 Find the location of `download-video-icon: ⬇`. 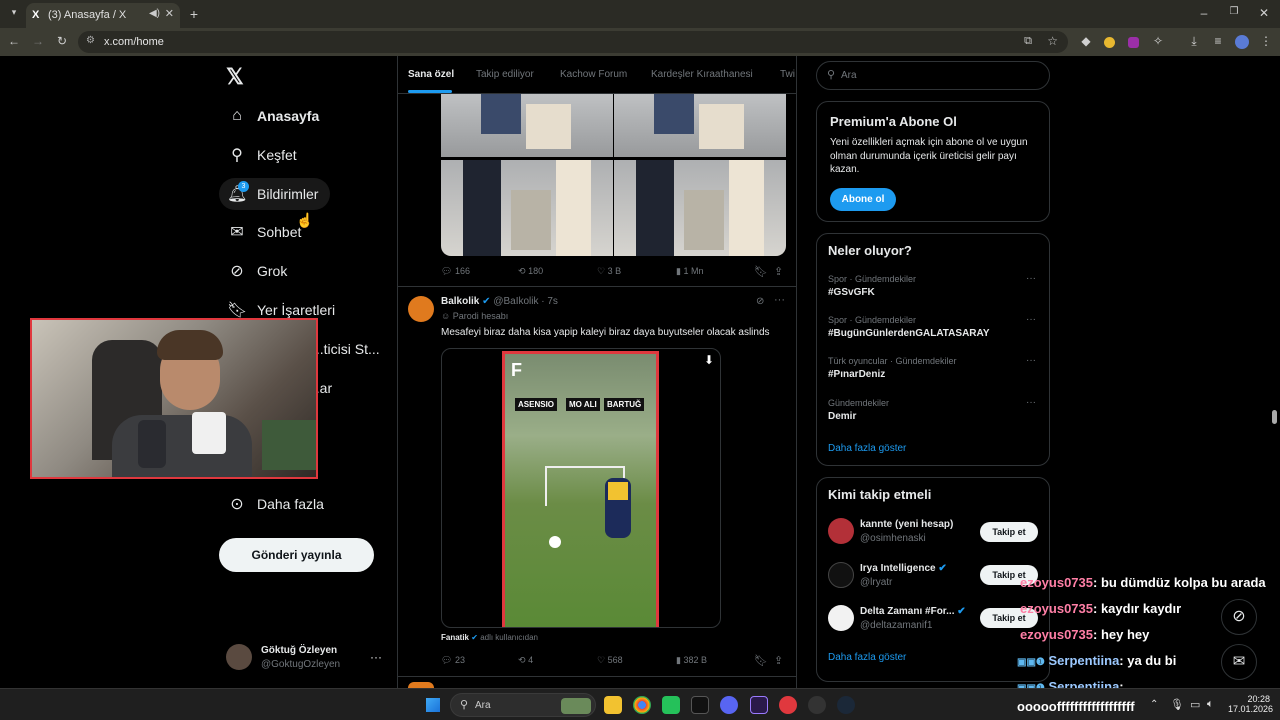

download-video-icon: ⬇ is located at coordinates (709, 360).